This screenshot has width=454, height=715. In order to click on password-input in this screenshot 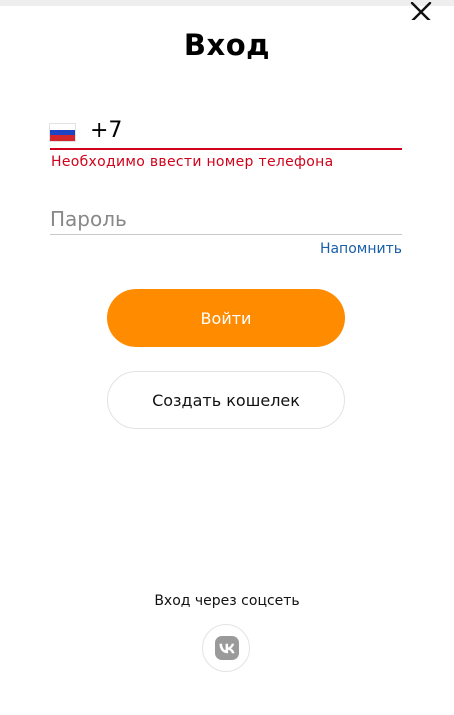, I will do `click(225, 219)`.